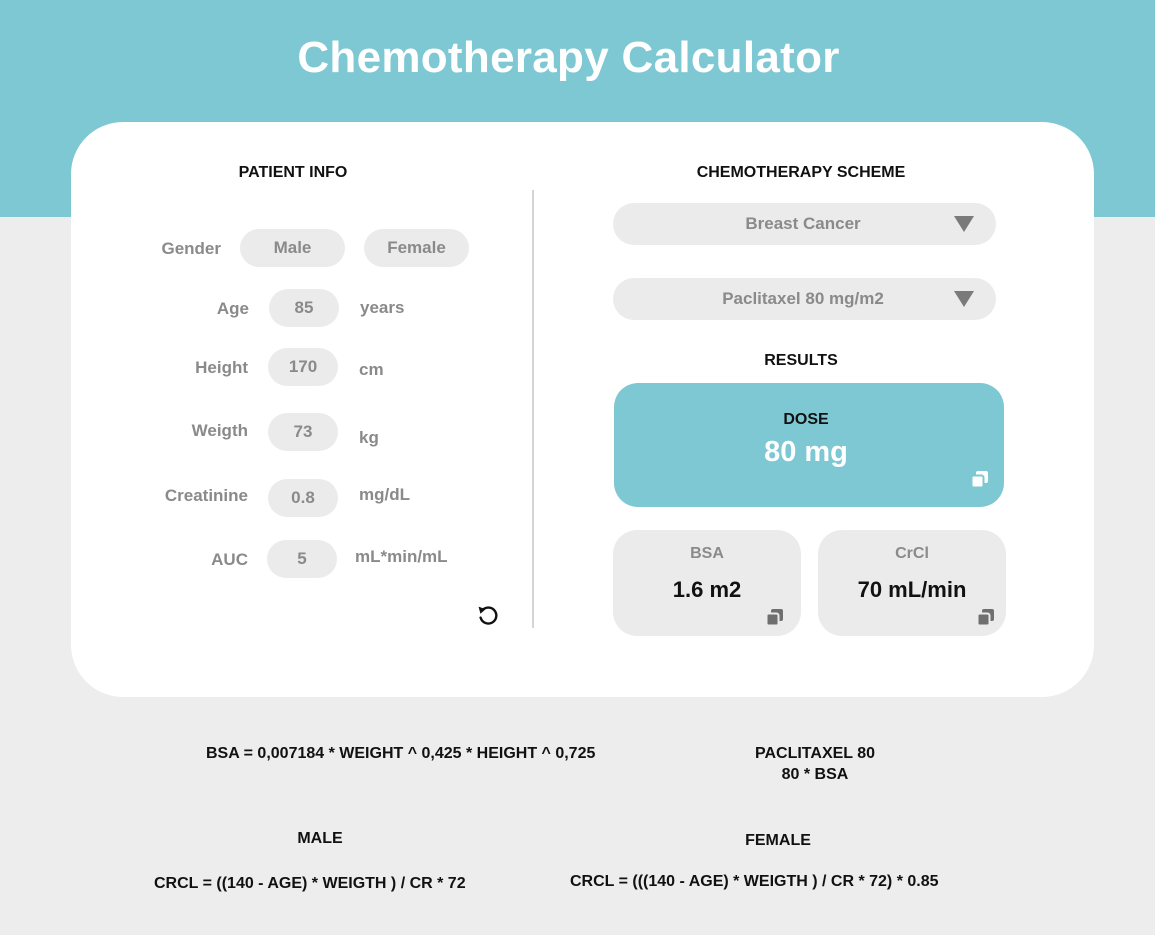 The image size is (1155, 935). What do you see at coordinates (707, 553) in the screenshot?
I see `bsa-label: BSA` at bounding box center [707, 553].